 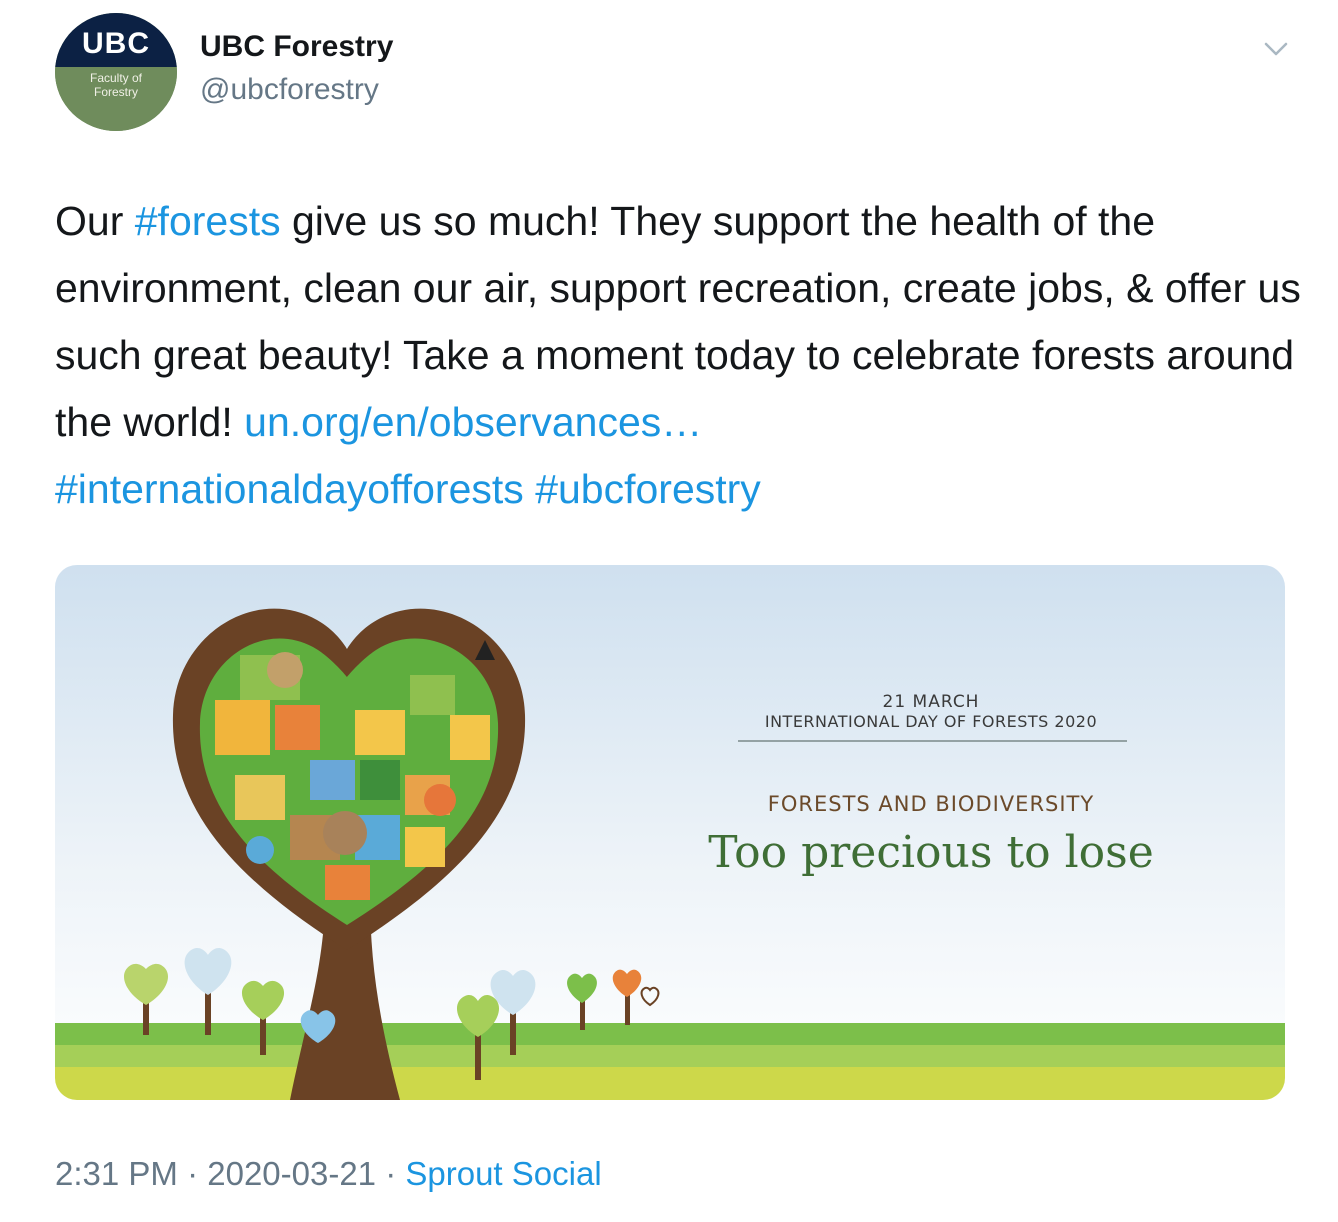 What do you see at coordinates (208, 221) in the screenshot?
I see `hashtag-forests: #forests` at bounding box center [208, 221].